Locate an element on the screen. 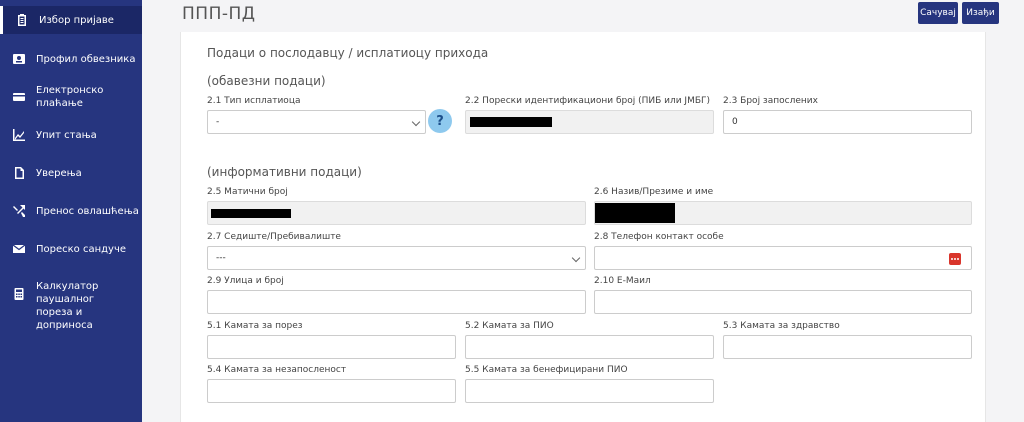 This screenshot has width=1024, height=422. page-title: ППП-ПД is located at coordinates (219, 14).